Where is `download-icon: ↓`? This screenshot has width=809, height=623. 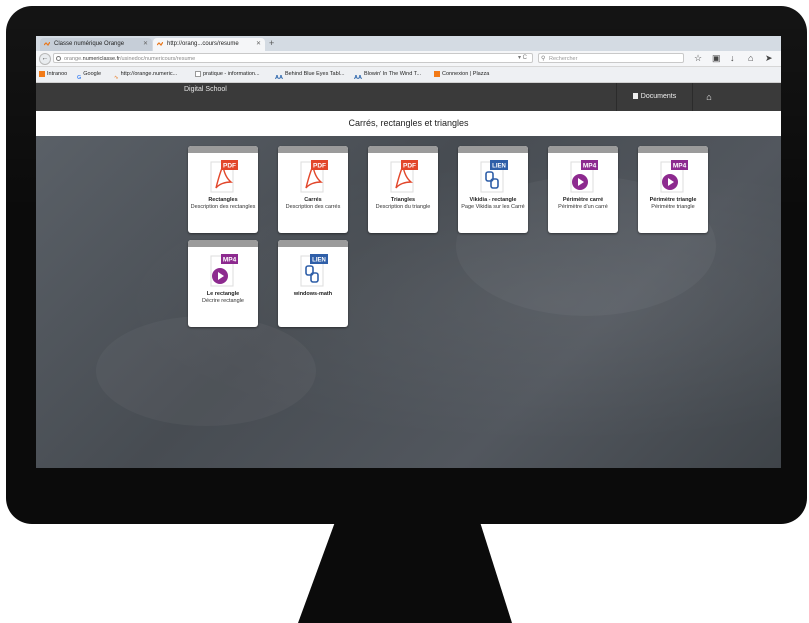
download-icon: ↓ is located at coordinates (732, 58).